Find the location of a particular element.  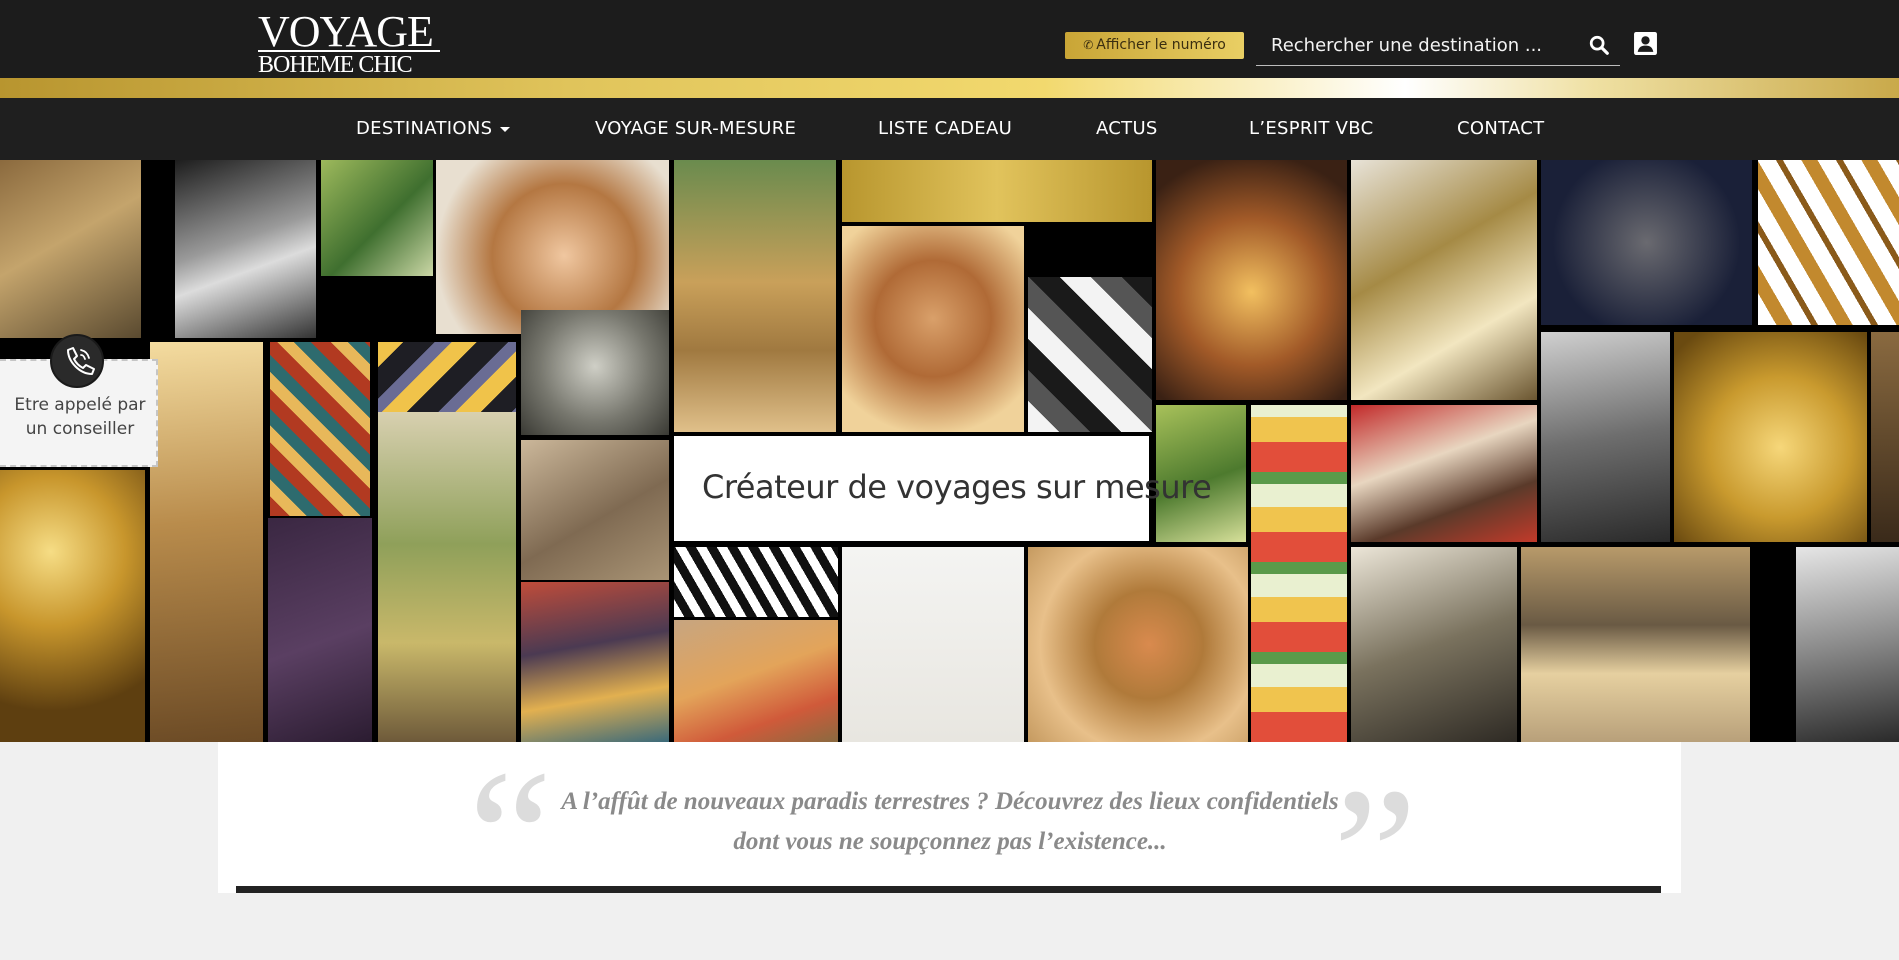

woman-architecture-photo is located at coordinates (595, 510).